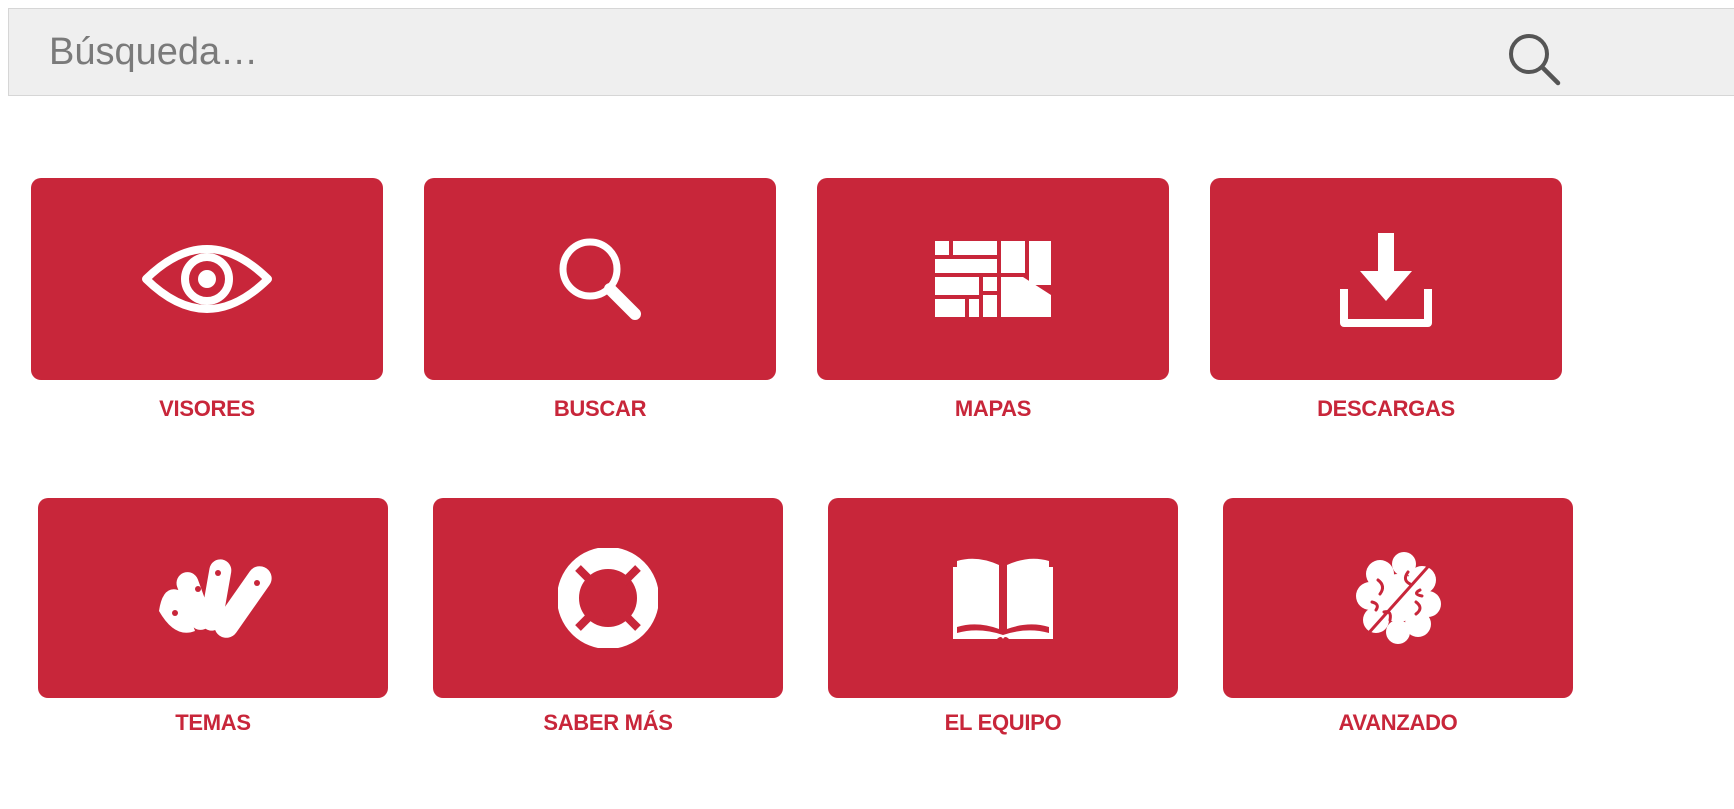 The height and width of the screenshot is (809, 1734). What do you see at coordinates (1398, 722) in the screenshot?
I see `tile-avanzado-label: AVANZADO` at bounding box center [1398, 722].